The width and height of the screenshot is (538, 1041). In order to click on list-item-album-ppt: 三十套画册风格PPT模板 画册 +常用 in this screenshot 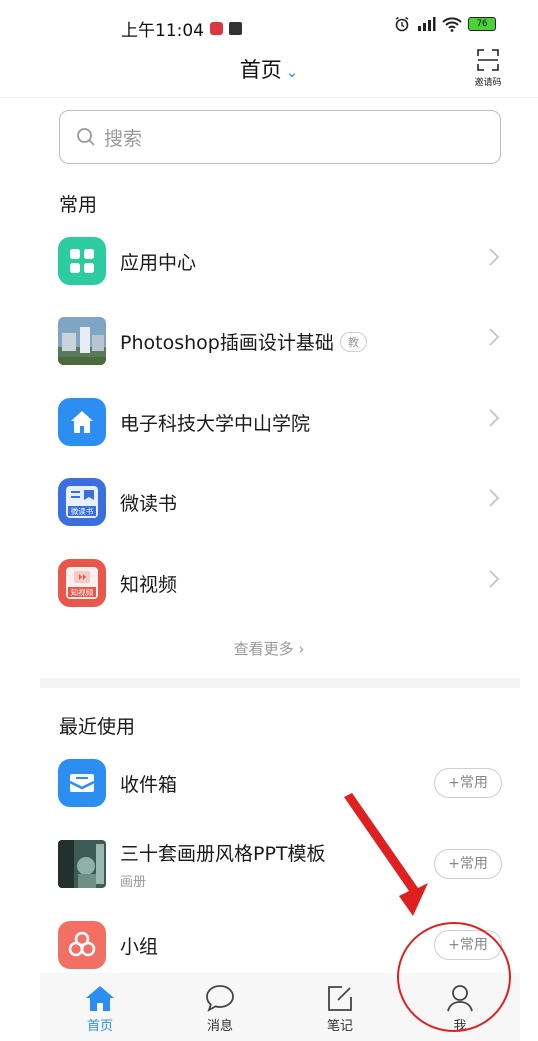, I will do `click(269, 864)`.